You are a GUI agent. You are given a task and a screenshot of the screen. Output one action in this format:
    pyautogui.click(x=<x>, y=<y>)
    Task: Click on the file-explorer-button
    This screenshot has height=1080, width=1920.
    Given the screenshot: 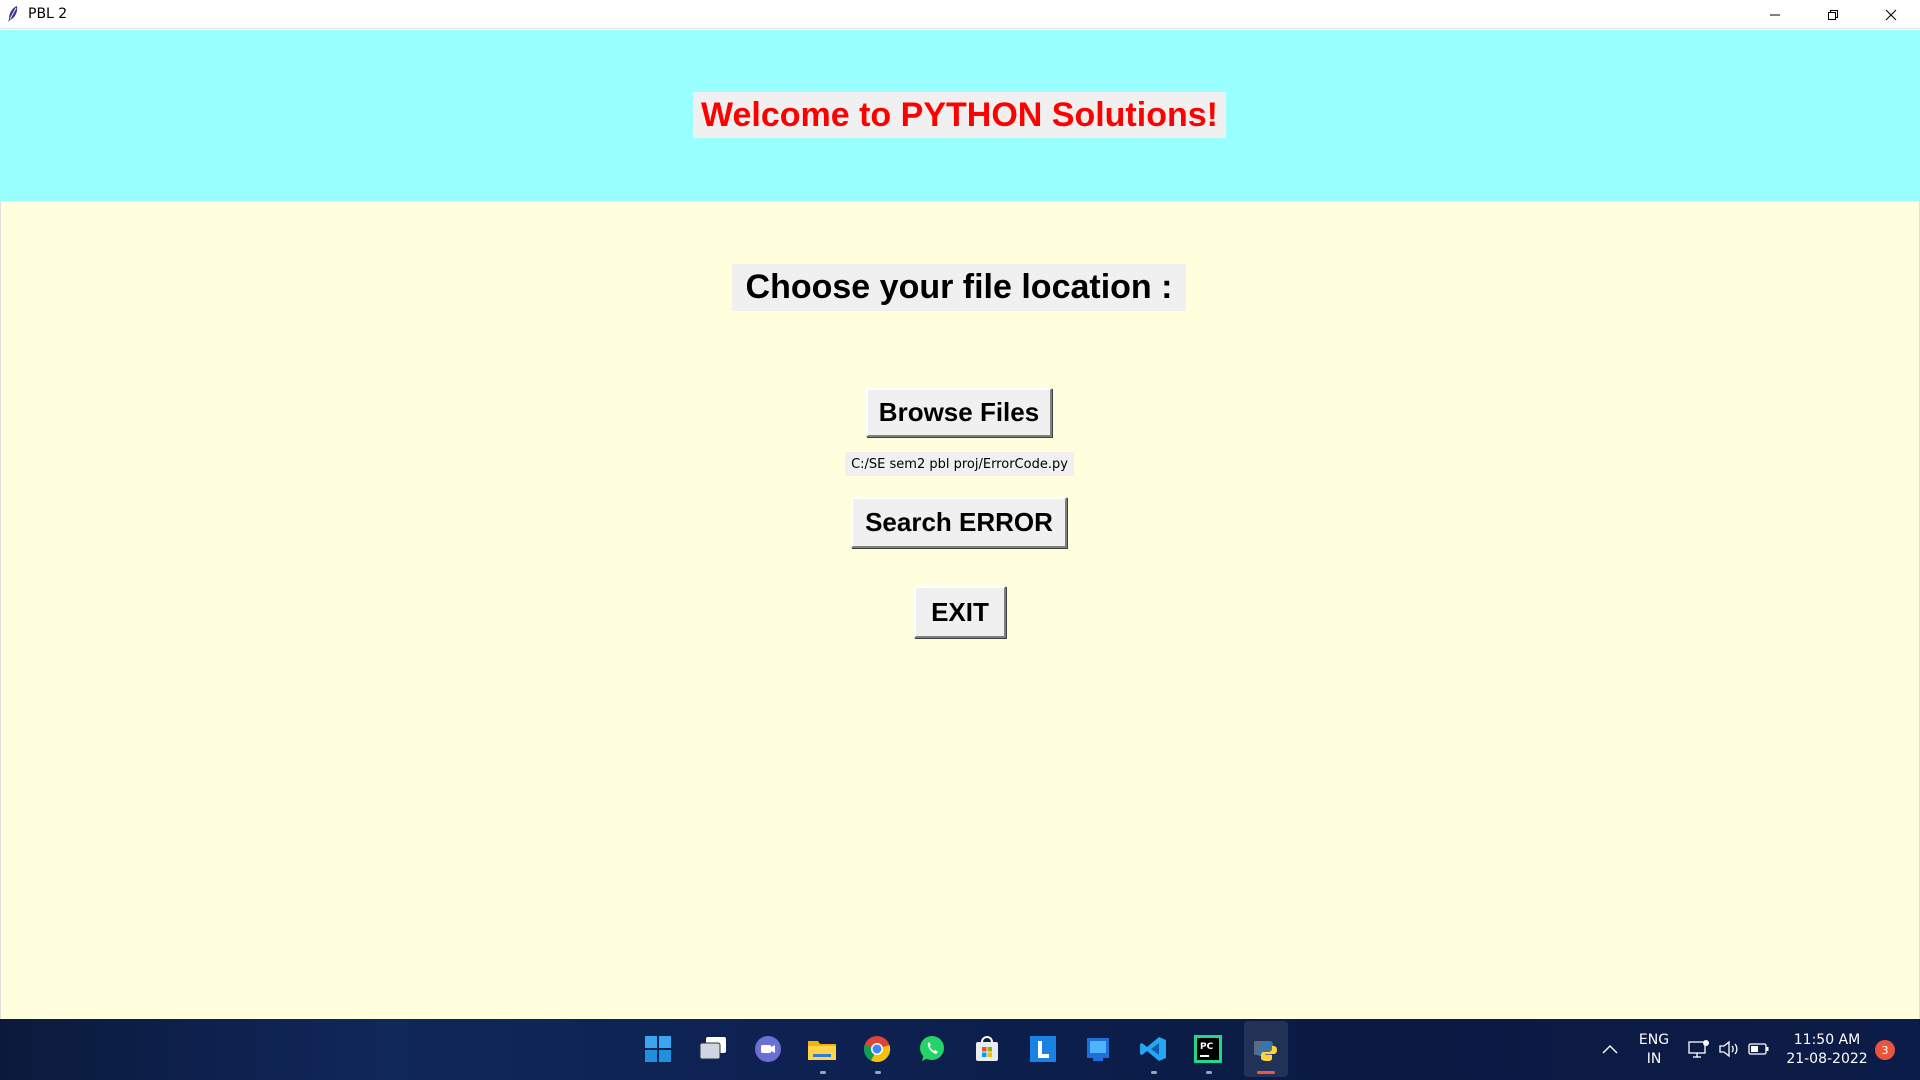 What is the action you would take?
    pyautogui.click(x=822, y=1049)
    